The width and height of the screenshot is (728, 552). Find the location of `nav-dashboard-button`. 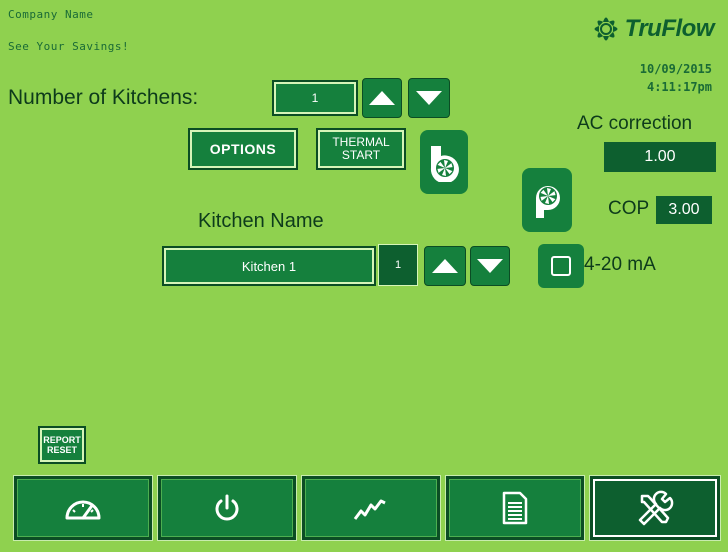

nav-dashboard-button is located at coordinates (83, 508).